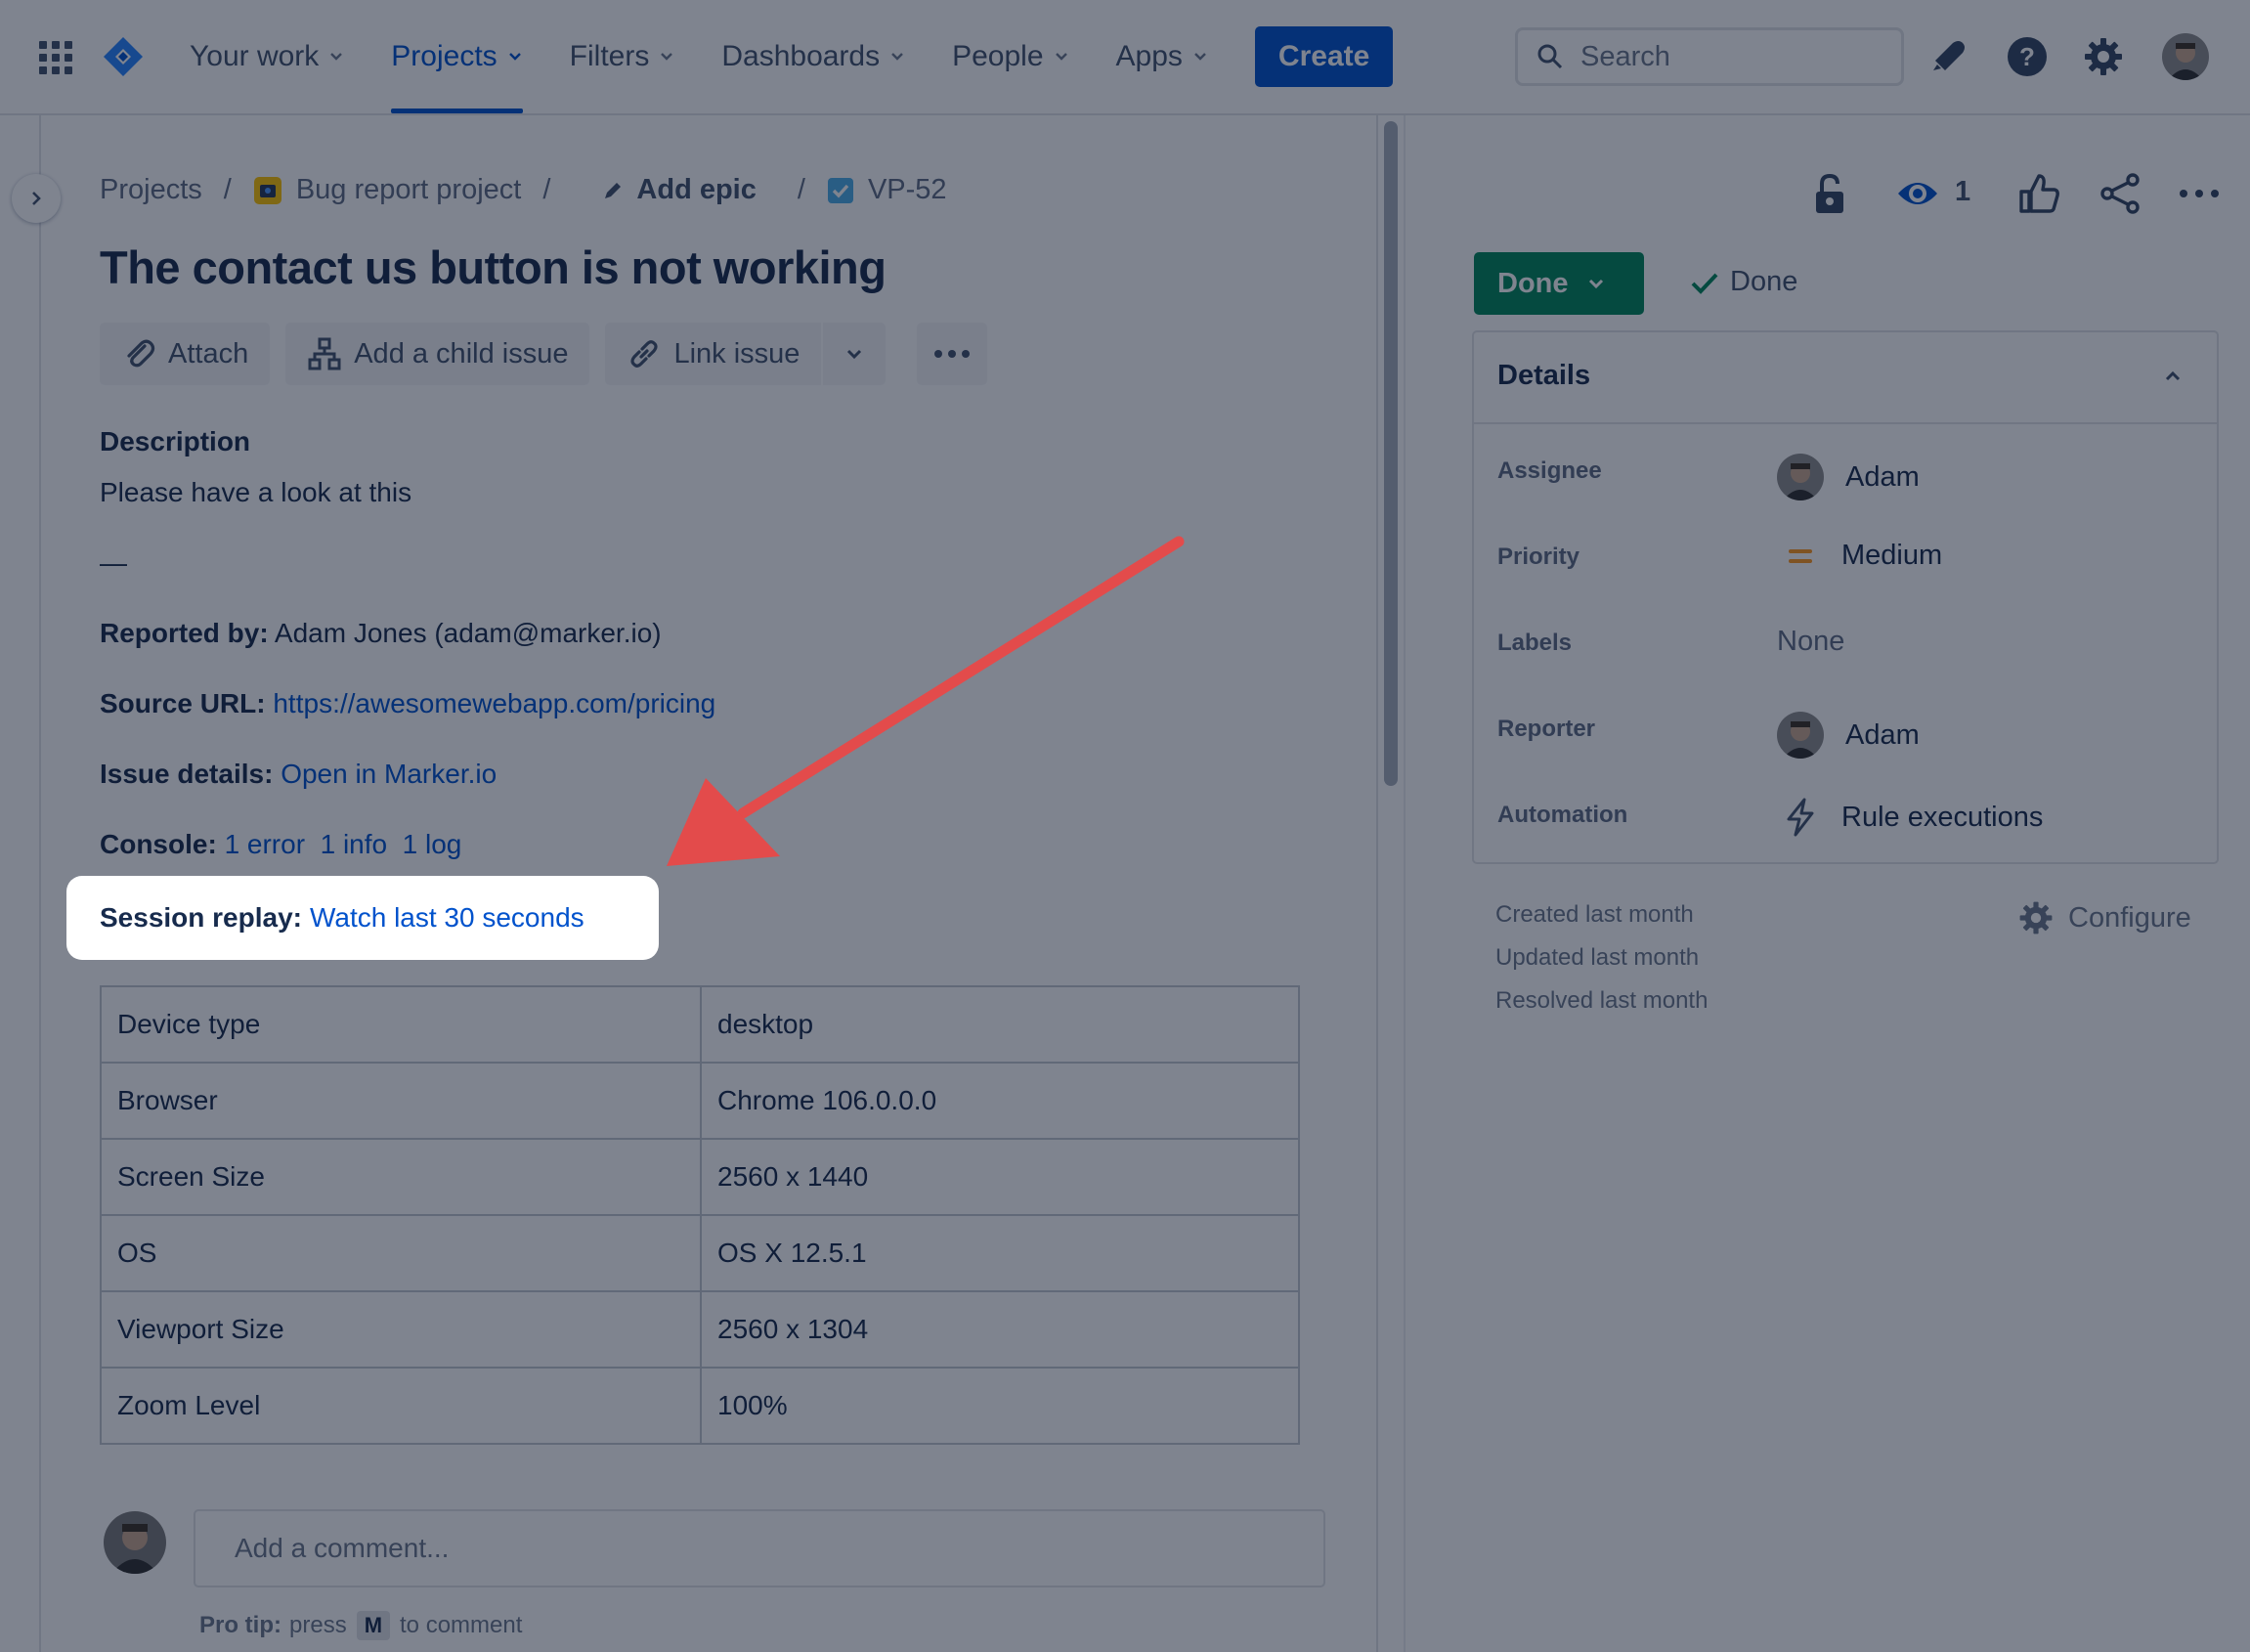 The image size is (2250, 1652). Describe the element at coordinates (456, 56) in the screenshot. I see `nav-projects: Projects` at that location.